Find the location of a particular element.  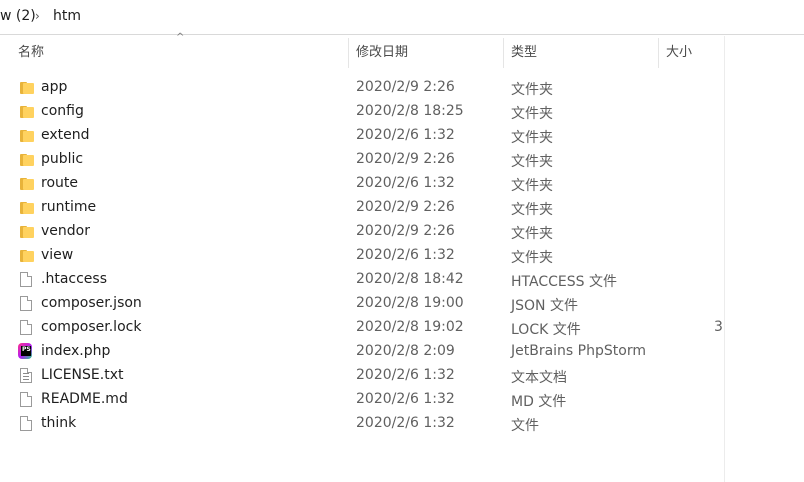

column-header: 名称 修改日期 类型 大小 is located at coordinates (362, 53).